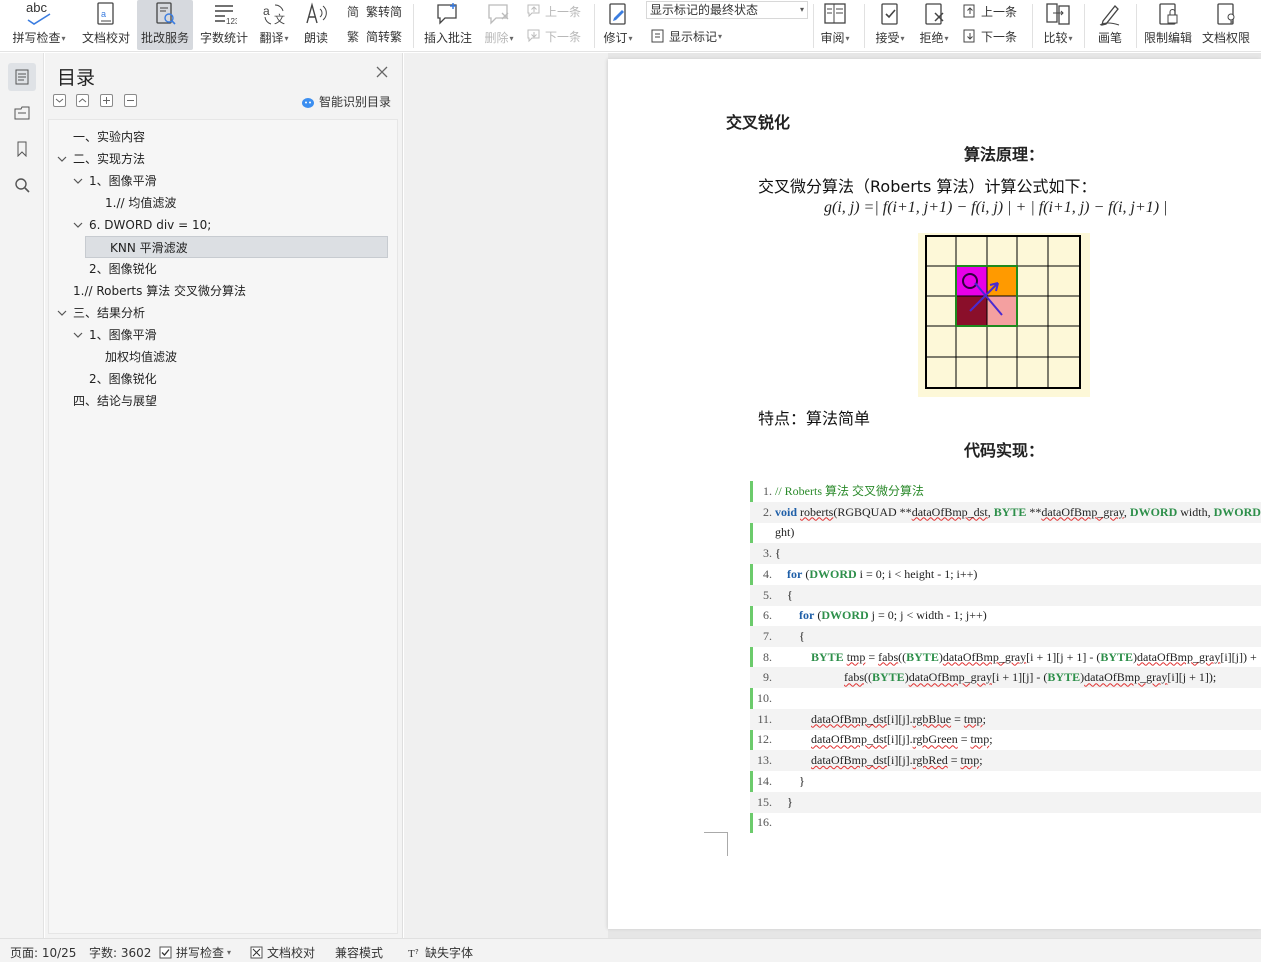  Describe the element at coordinates (1005, 491) in the screenshot. I see `code-line: 1.// Roberts 算法 交叉微分算法` at that location.